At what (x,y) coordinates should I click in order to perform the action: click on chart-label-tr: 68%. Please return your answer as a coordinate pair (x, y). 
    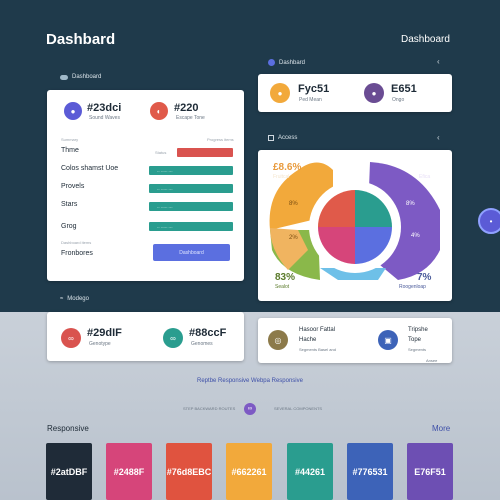
    Looking at the image, I should click on (425, 167).